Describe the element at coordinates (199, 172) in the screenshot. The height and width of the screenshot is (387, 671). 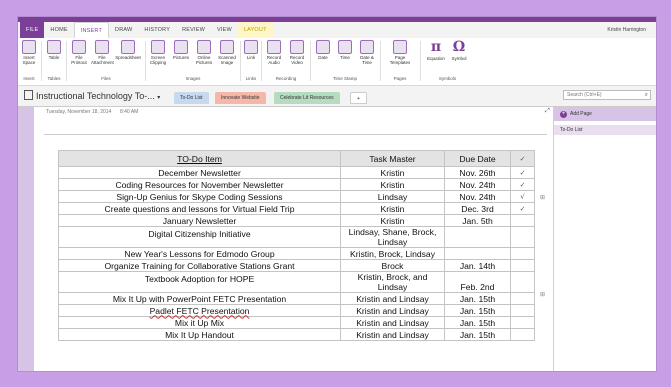
I see `cell-item: December Newsletter` at that location.